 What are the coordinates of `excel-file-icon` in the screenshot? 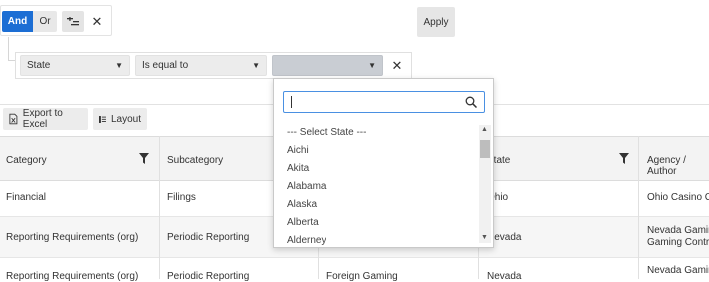 It's located at (13, 119).